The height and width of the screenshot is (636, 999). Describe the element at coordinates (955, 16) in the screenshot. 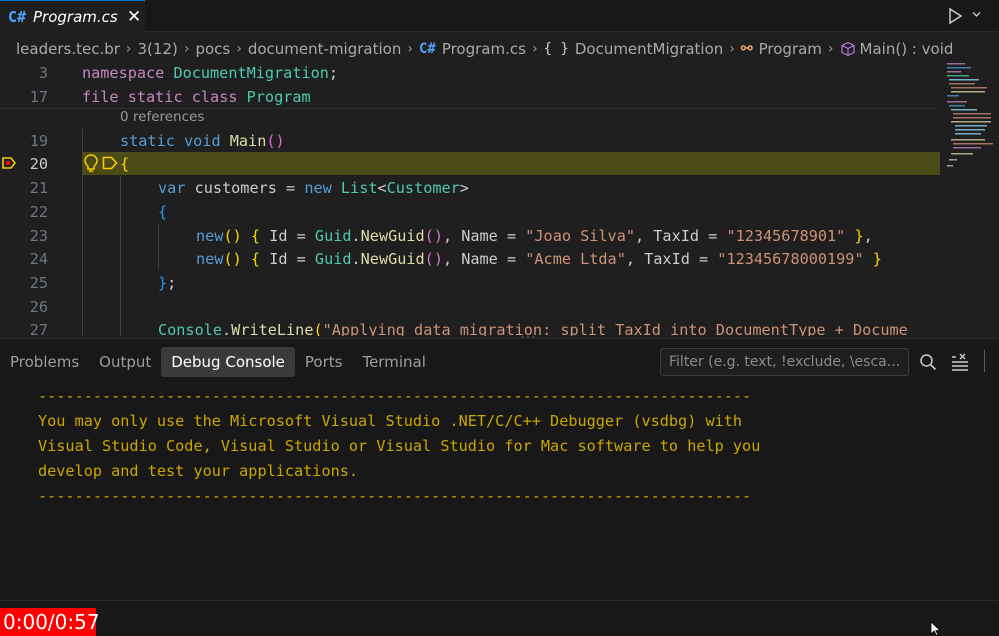

I see `run-icon` at that location.